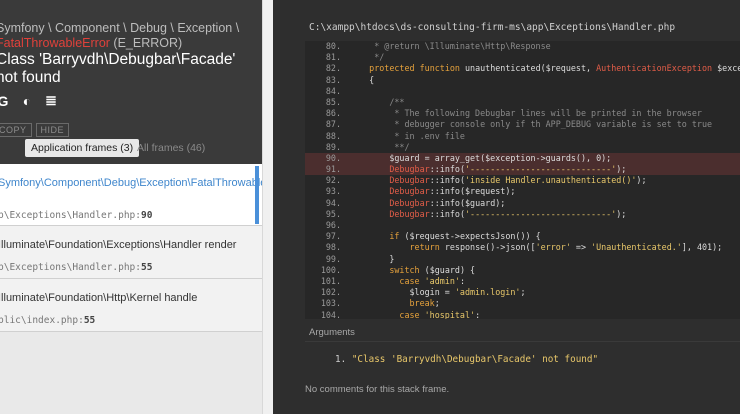 The width and height of the screenshot is (740, 414). Describe the element at coordinates (16, 130) in the screenshot. I see `copy-button: COPY` at that location.